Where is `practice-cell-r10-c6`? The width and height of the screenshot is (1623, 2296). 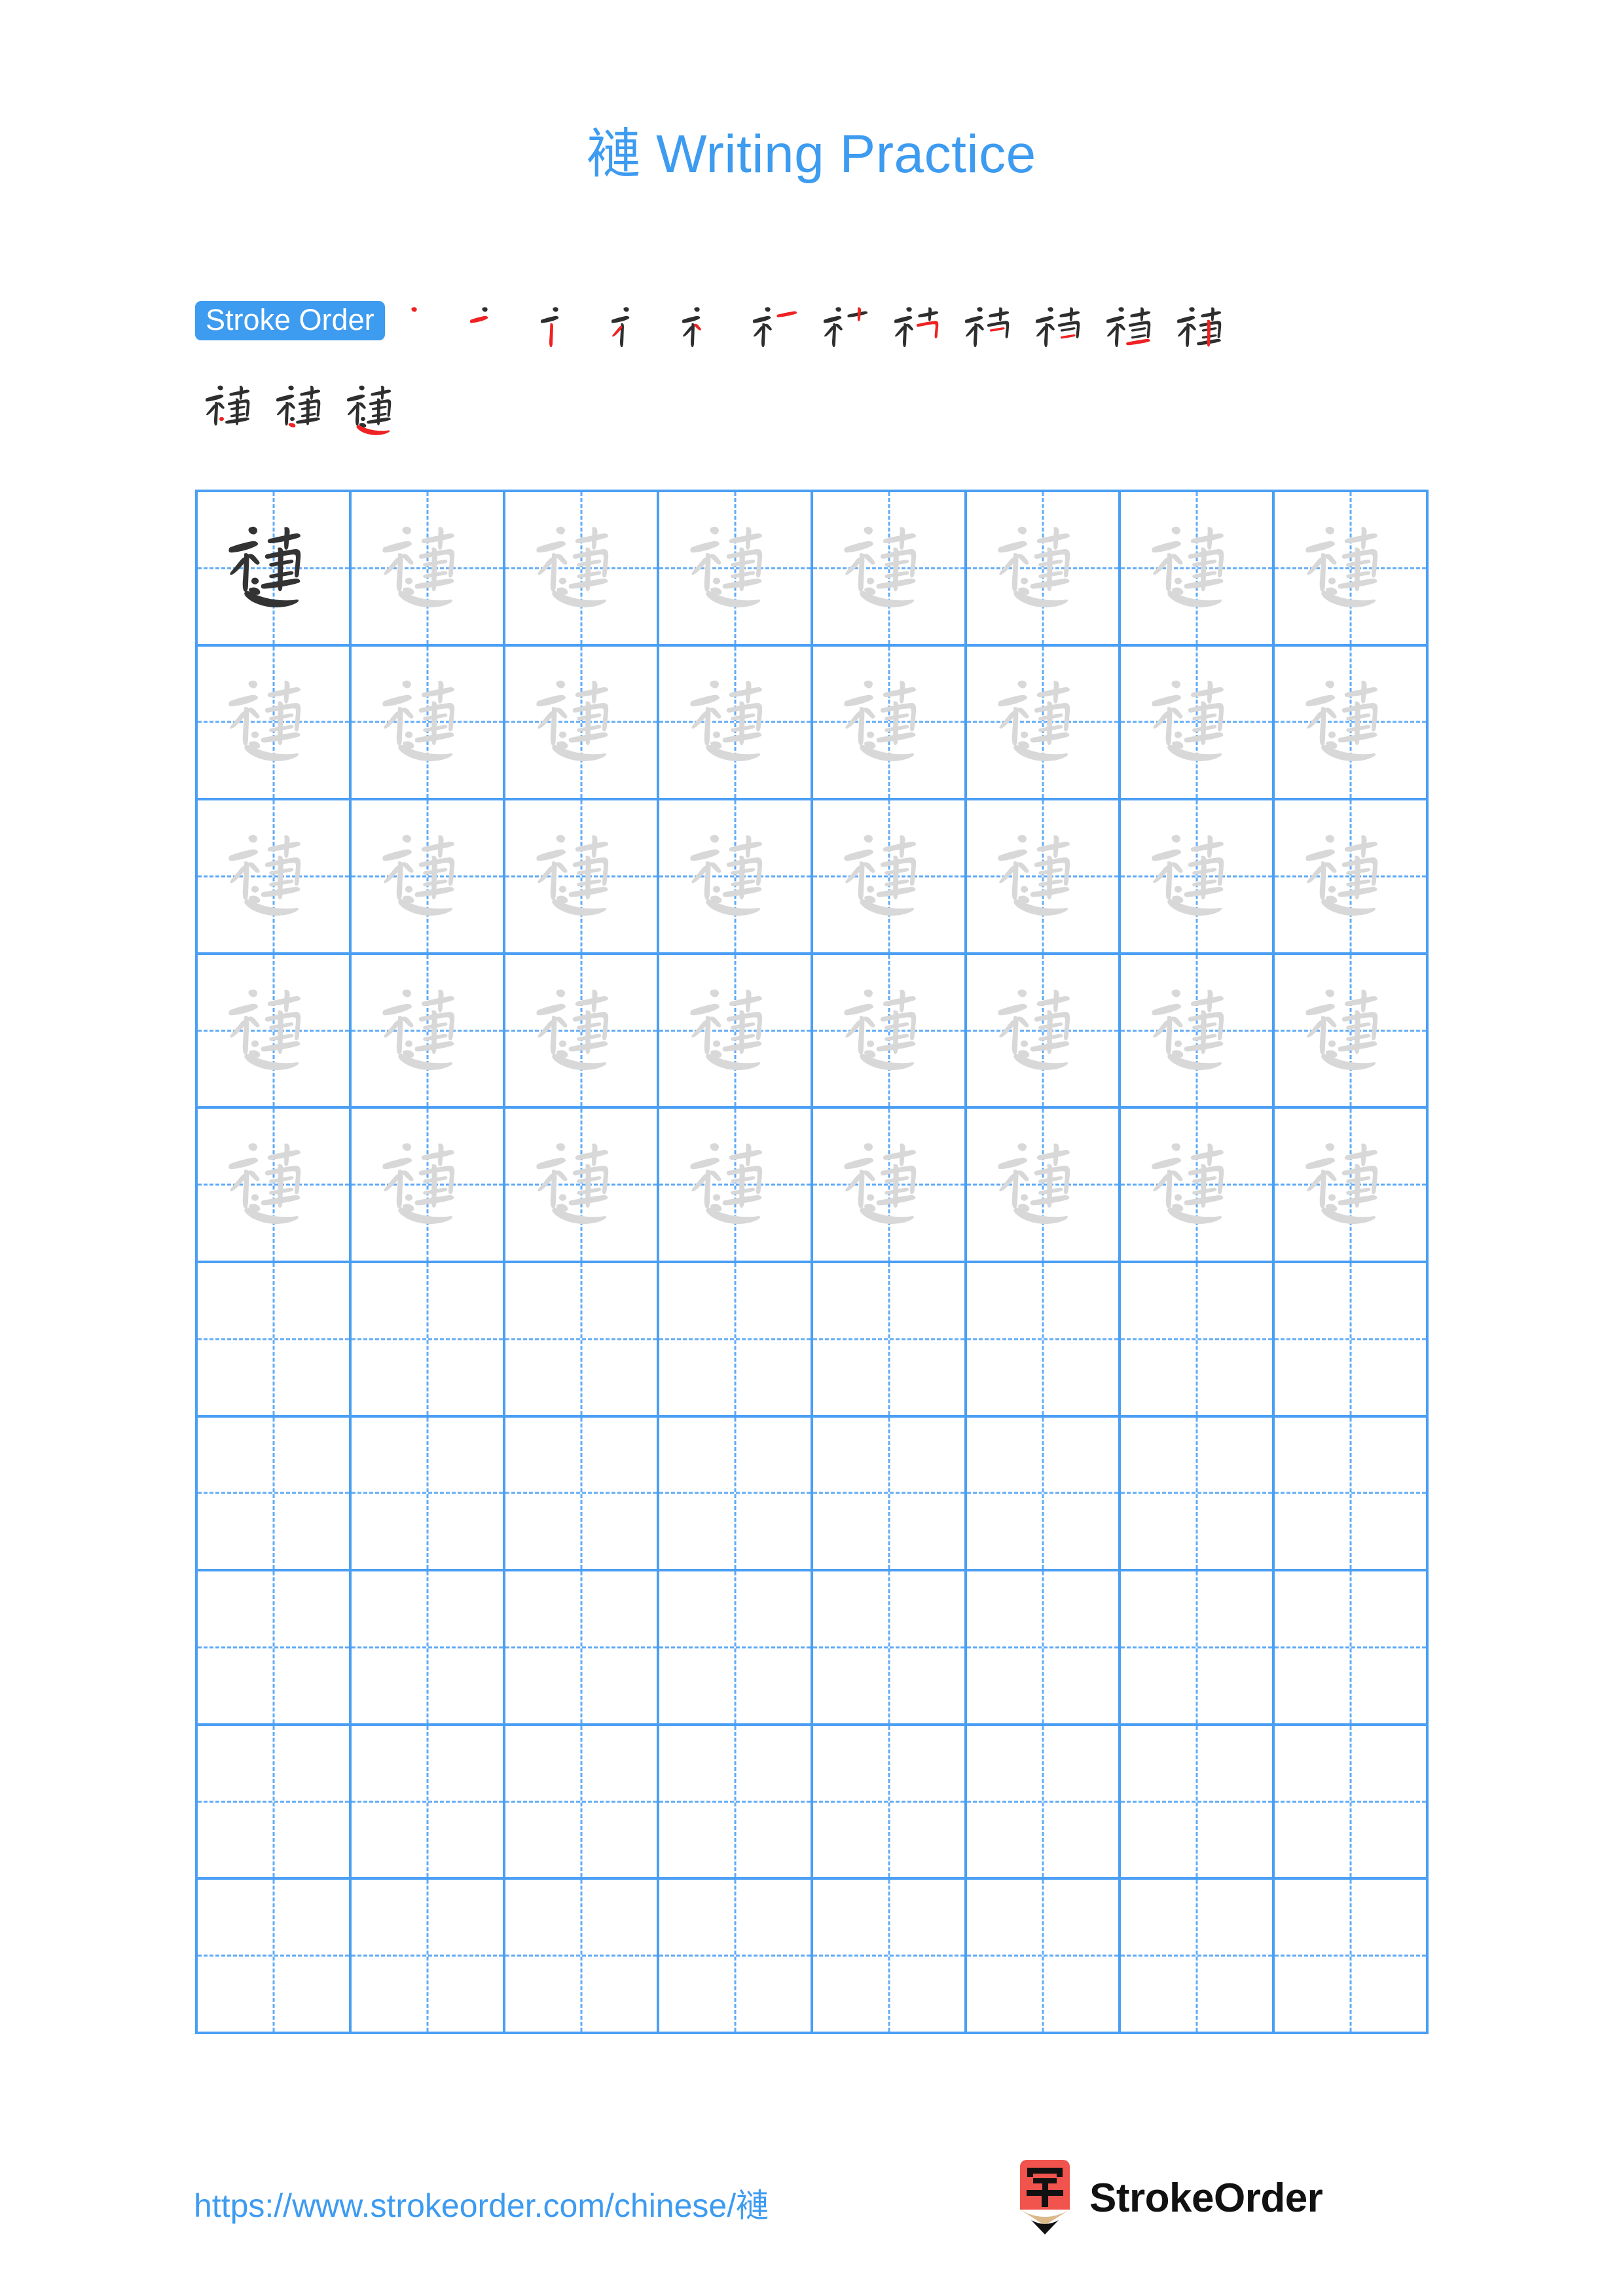
practice-cell-r10-c6 is located at coordinates (1044, 1957).